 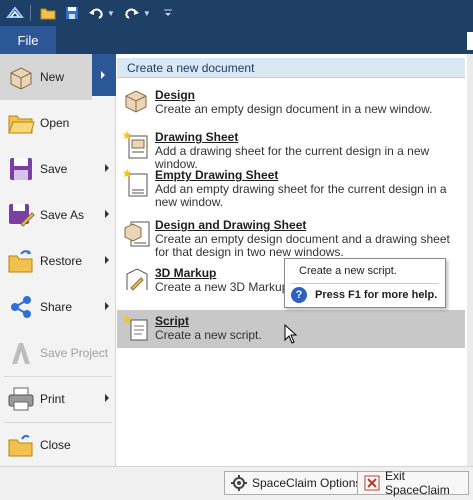 I want to click on new-box-icon, so click(x=21, y=77).